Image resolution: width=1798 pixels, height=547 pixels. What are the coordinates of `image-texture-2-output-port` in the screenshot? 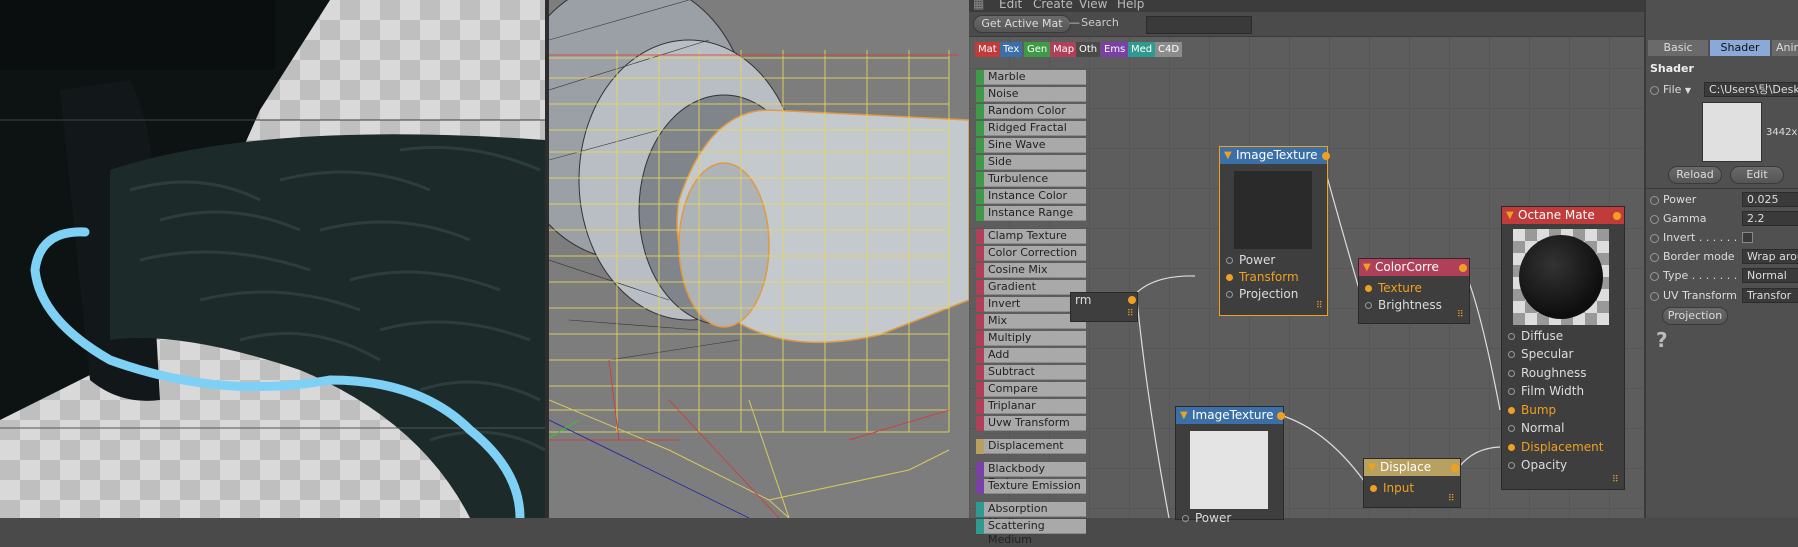 It's located at (1281, 416).